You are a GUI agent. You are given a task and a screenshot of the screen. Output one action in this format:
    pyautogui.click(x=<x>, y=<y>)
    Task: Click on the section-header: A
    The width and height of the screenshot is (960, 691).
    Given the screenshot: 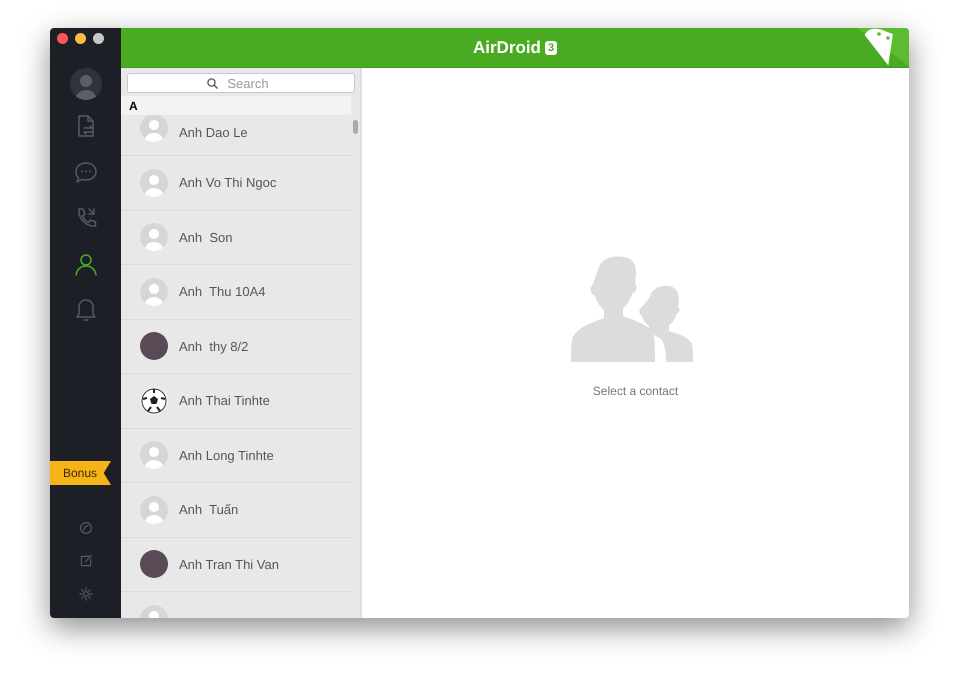 What is the action you would take?
    pyautogui.click(x=236, y=105)
    